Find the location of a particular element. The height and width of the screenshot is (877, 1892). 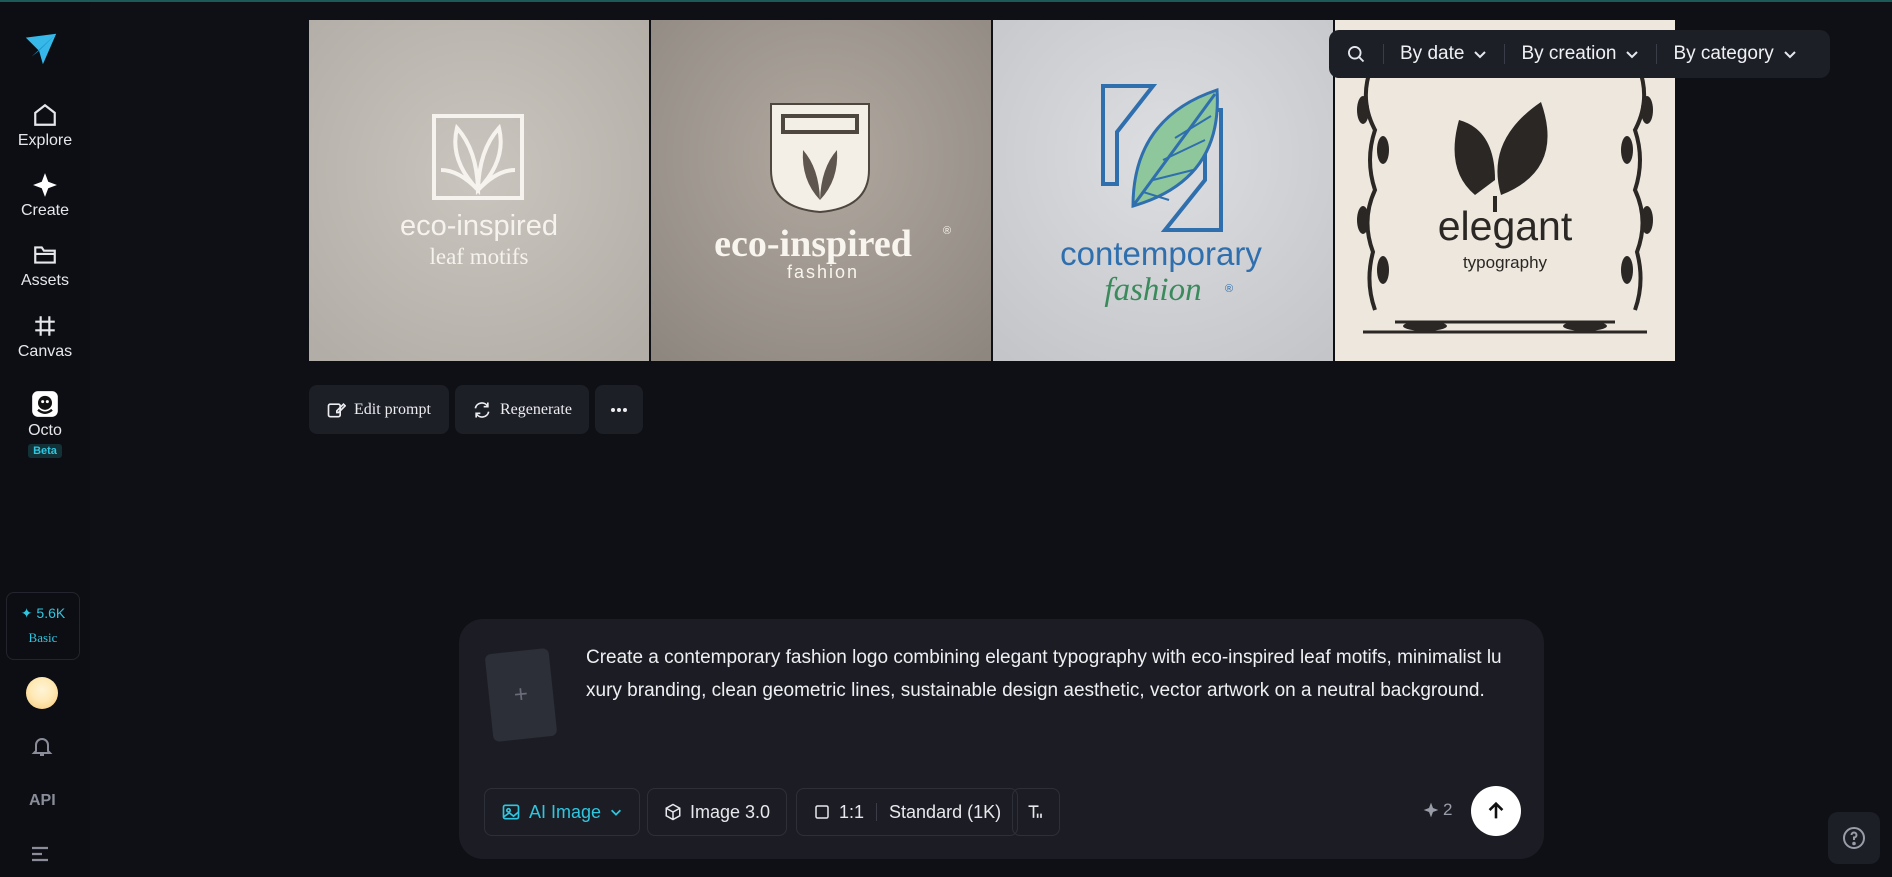

text-format-icon is located at coordinates (1035, 811).